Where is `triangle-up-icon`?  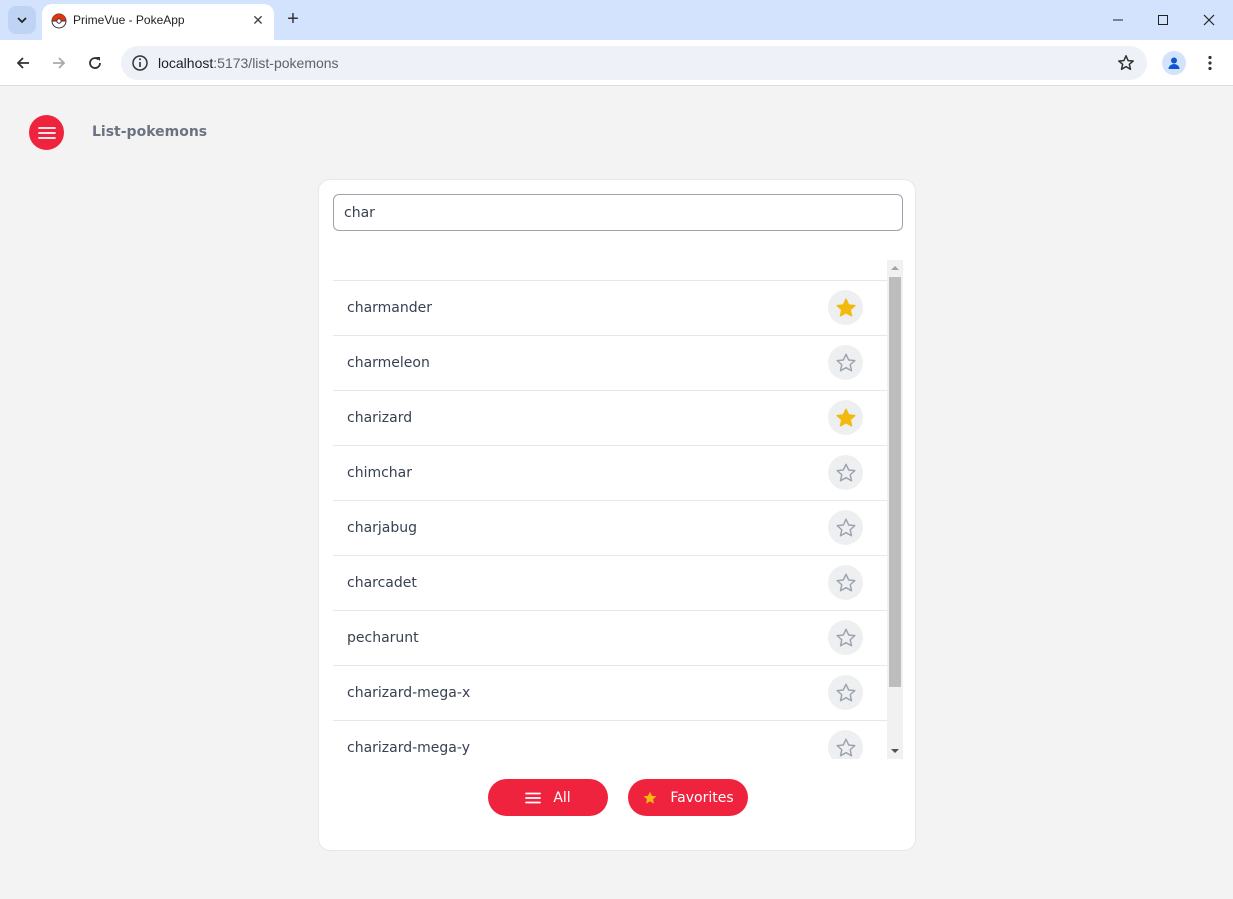
triangle-up-icon is located at coordinates (895, 268).